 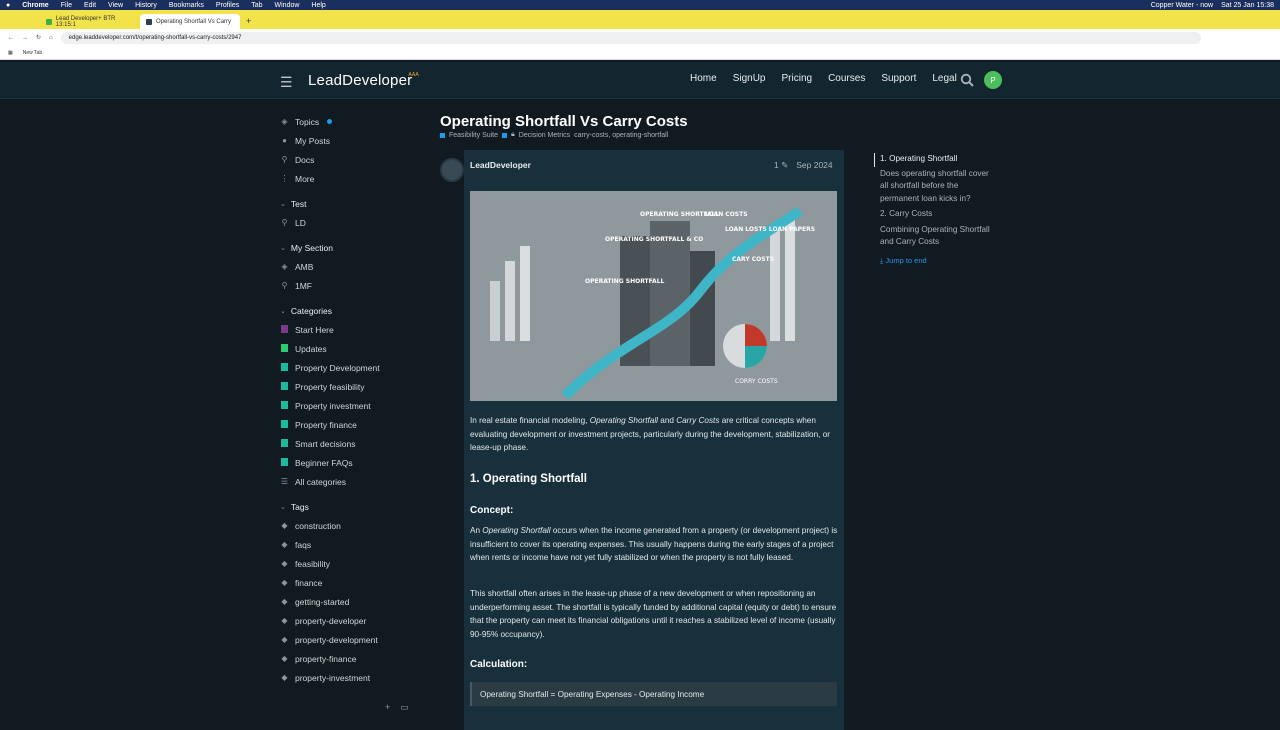 What do you see at coordinates (513, 134) in the screenshot?
I see `lock-icon: 🔒︎` at bounding box center [513, 134].